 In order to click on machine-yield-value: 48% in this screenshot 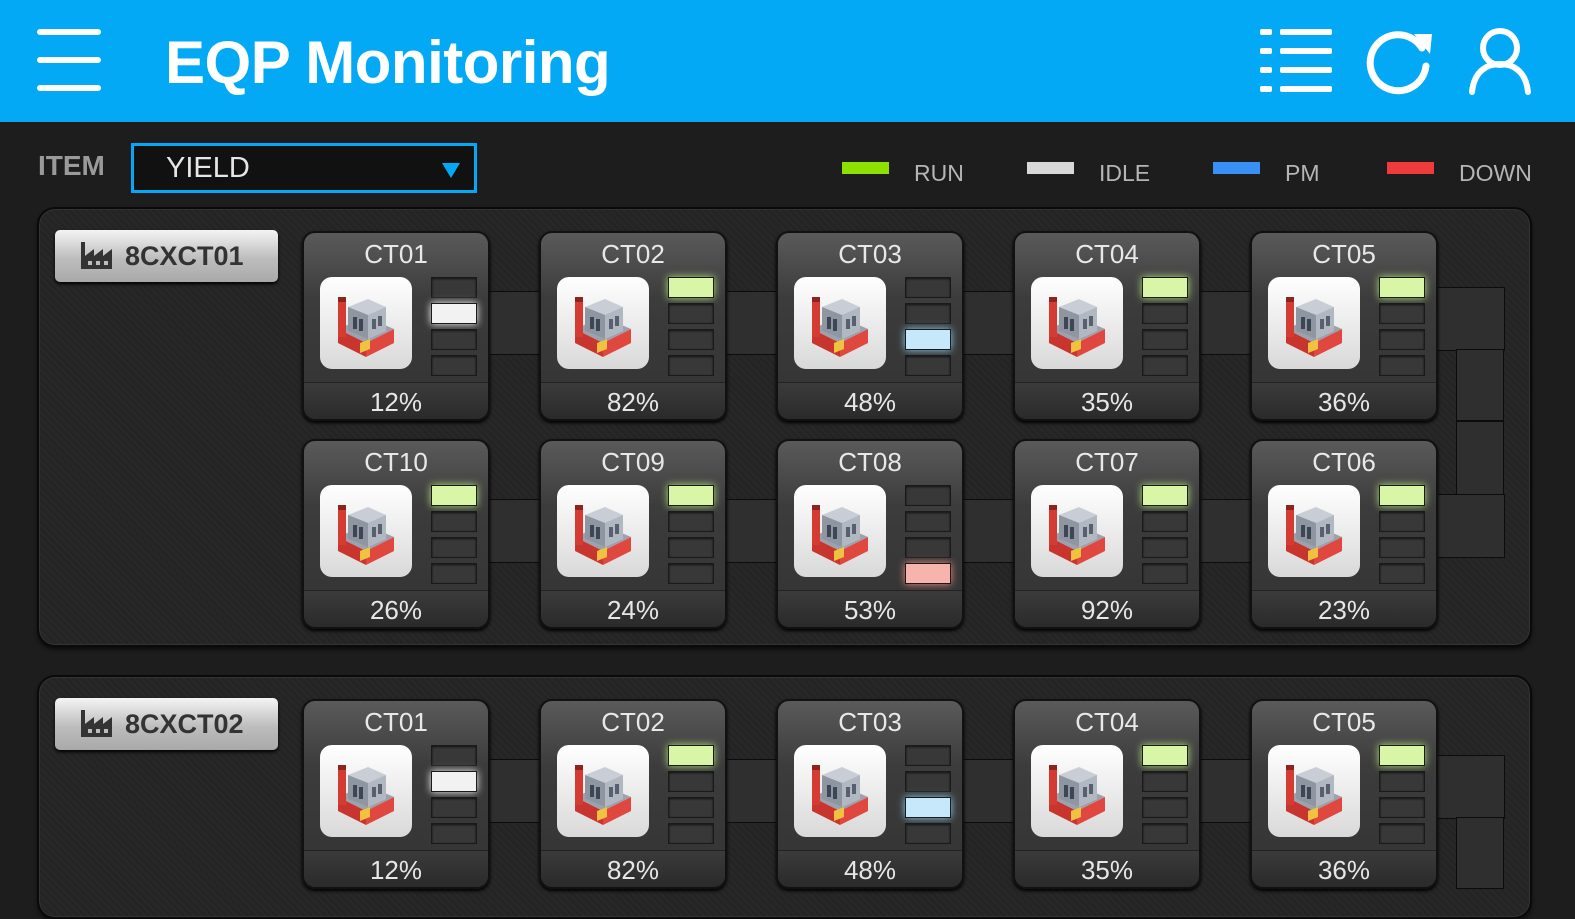, I will do `click(870, 870)`.